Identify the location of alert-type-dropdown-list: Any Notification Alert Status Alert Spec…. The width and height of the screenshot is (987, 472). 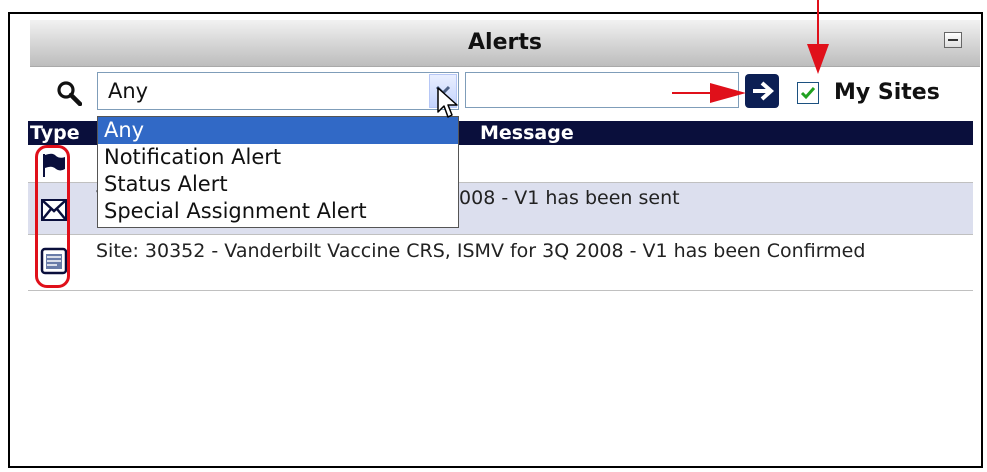
(278, 172).